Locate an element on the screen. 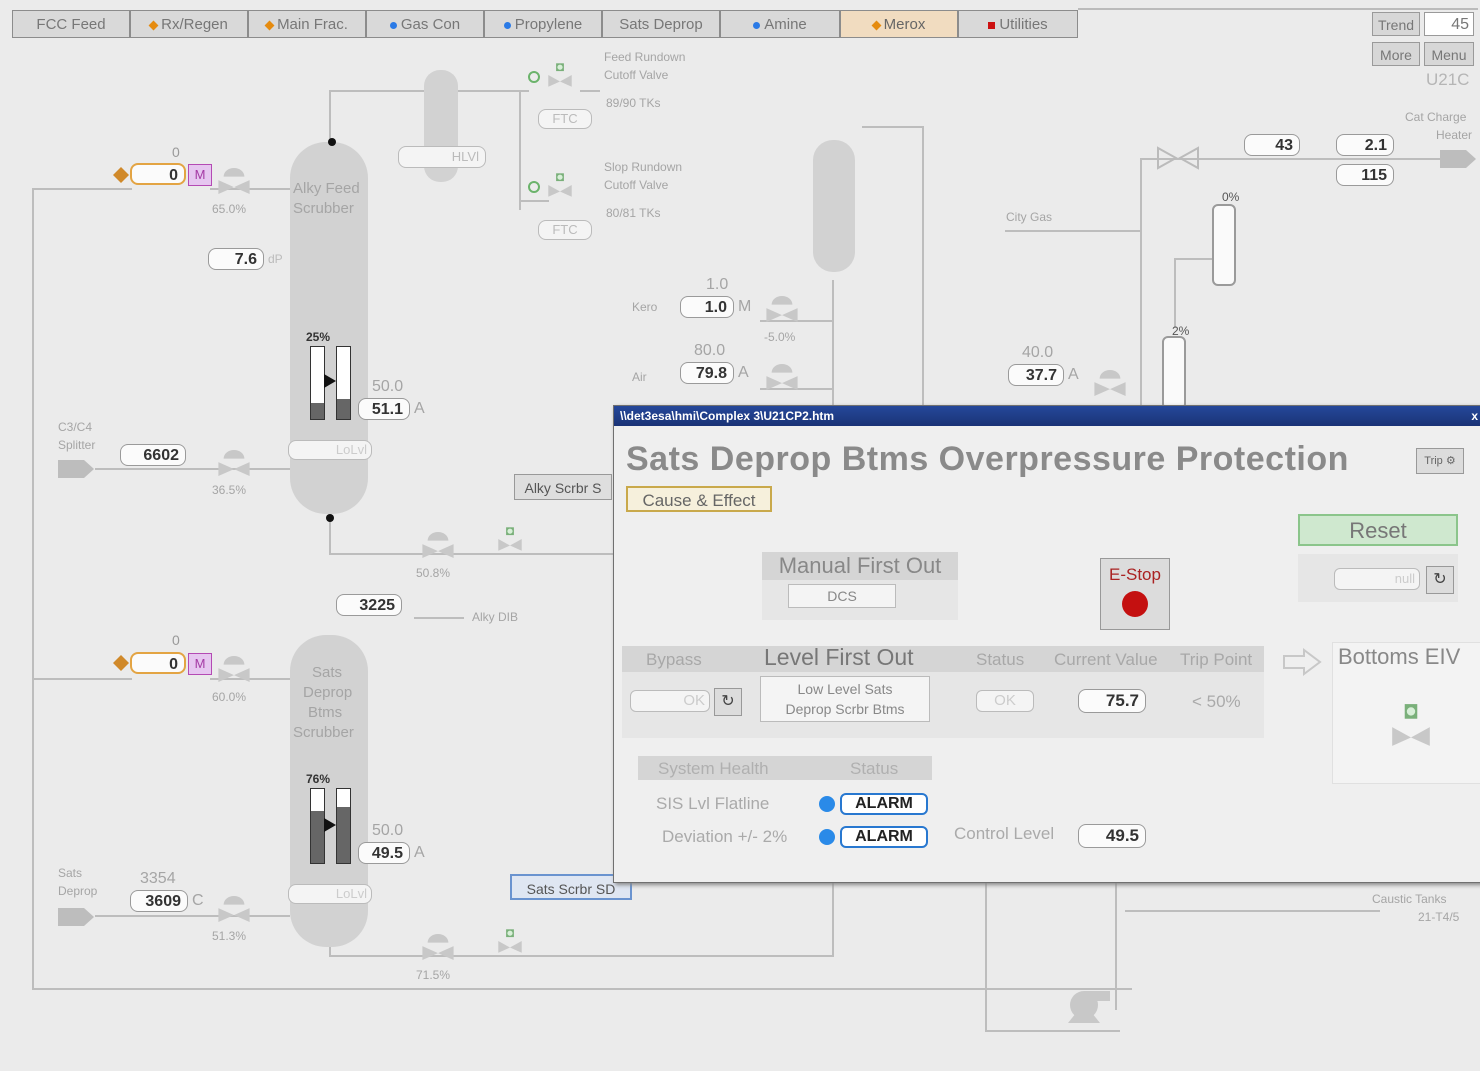 This screenshot has width=1480, height=1071. bypass-refresh-icon: ↻ is located at coordinates (728, 702).